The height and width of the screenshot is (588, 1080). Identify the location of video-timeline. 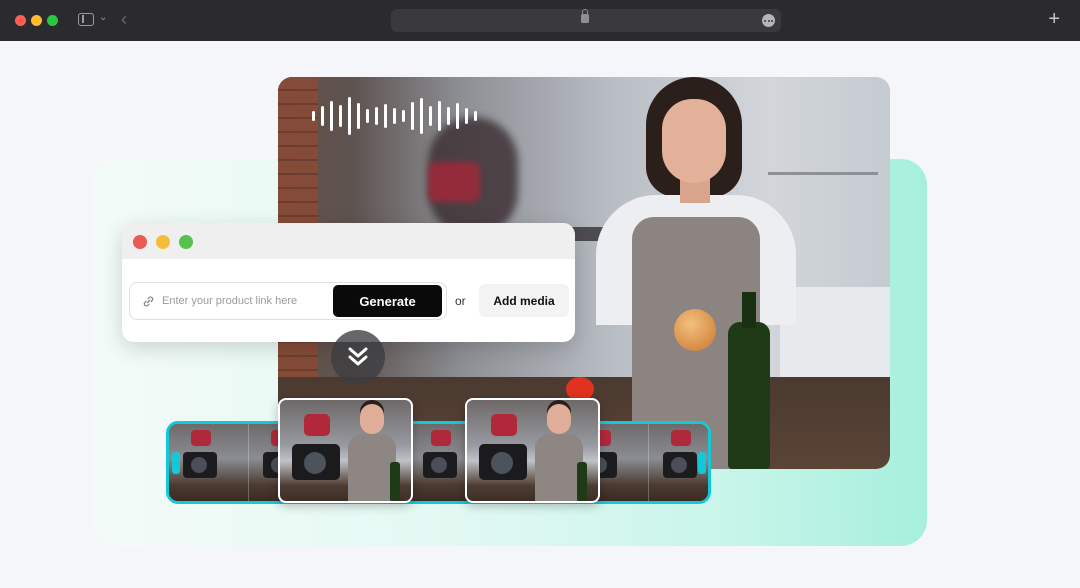
(438, 462).